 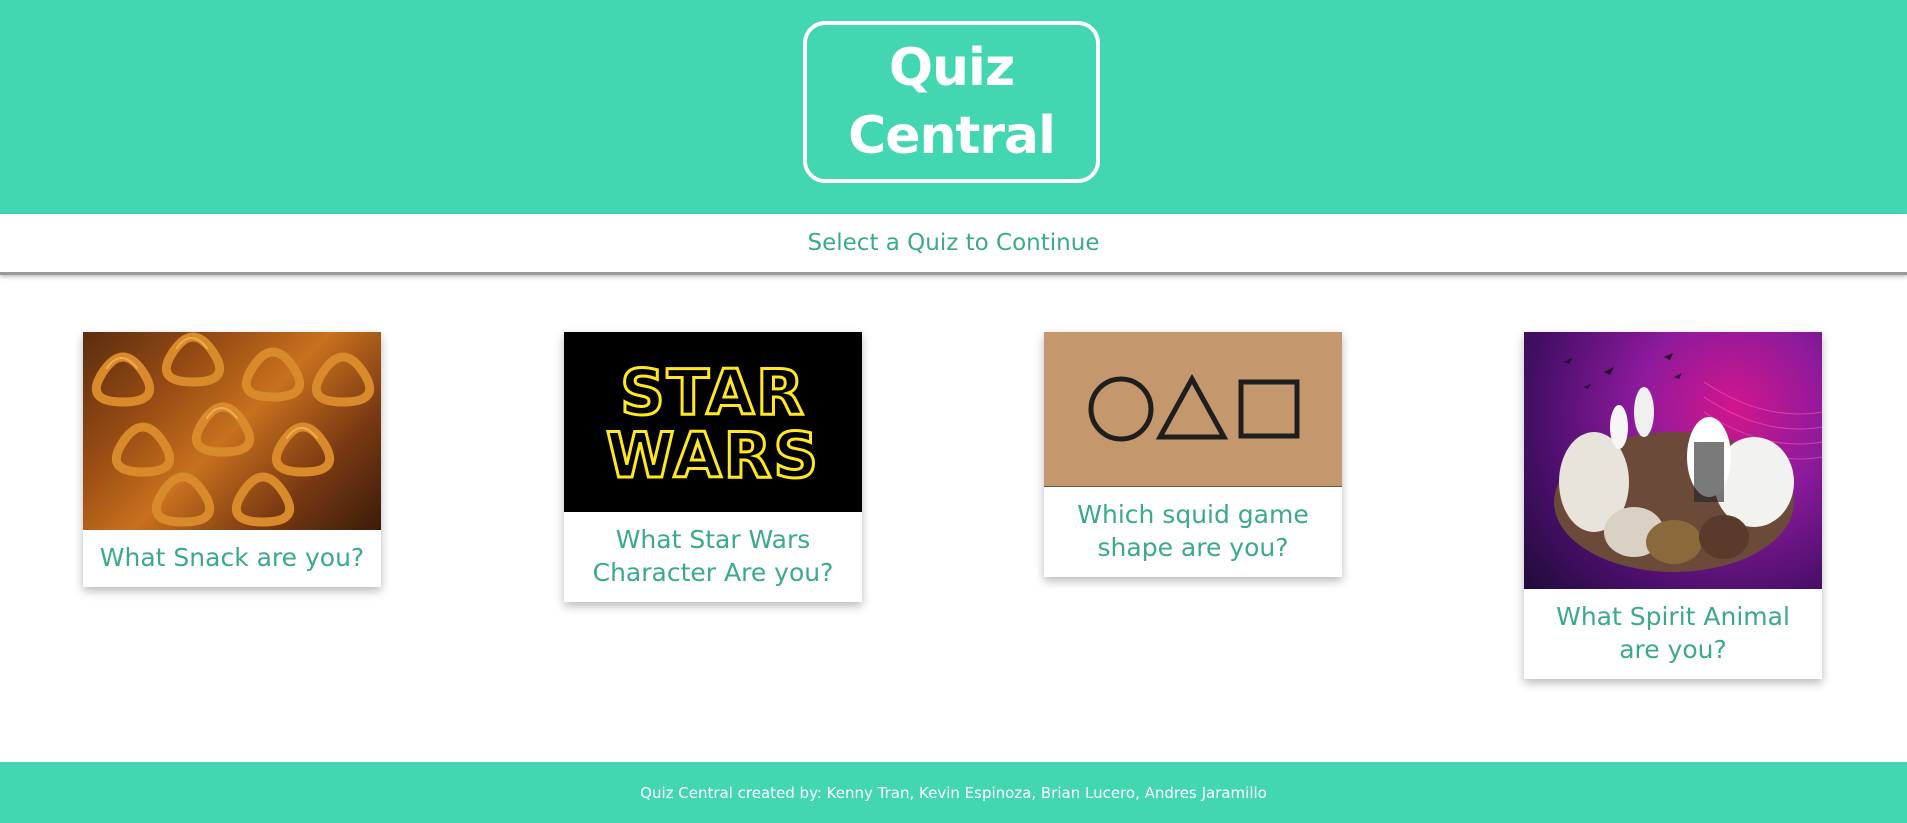 I want to click on quiz-card-squid-game: Which squid game shape are you?, so click(x=1193, y=454).